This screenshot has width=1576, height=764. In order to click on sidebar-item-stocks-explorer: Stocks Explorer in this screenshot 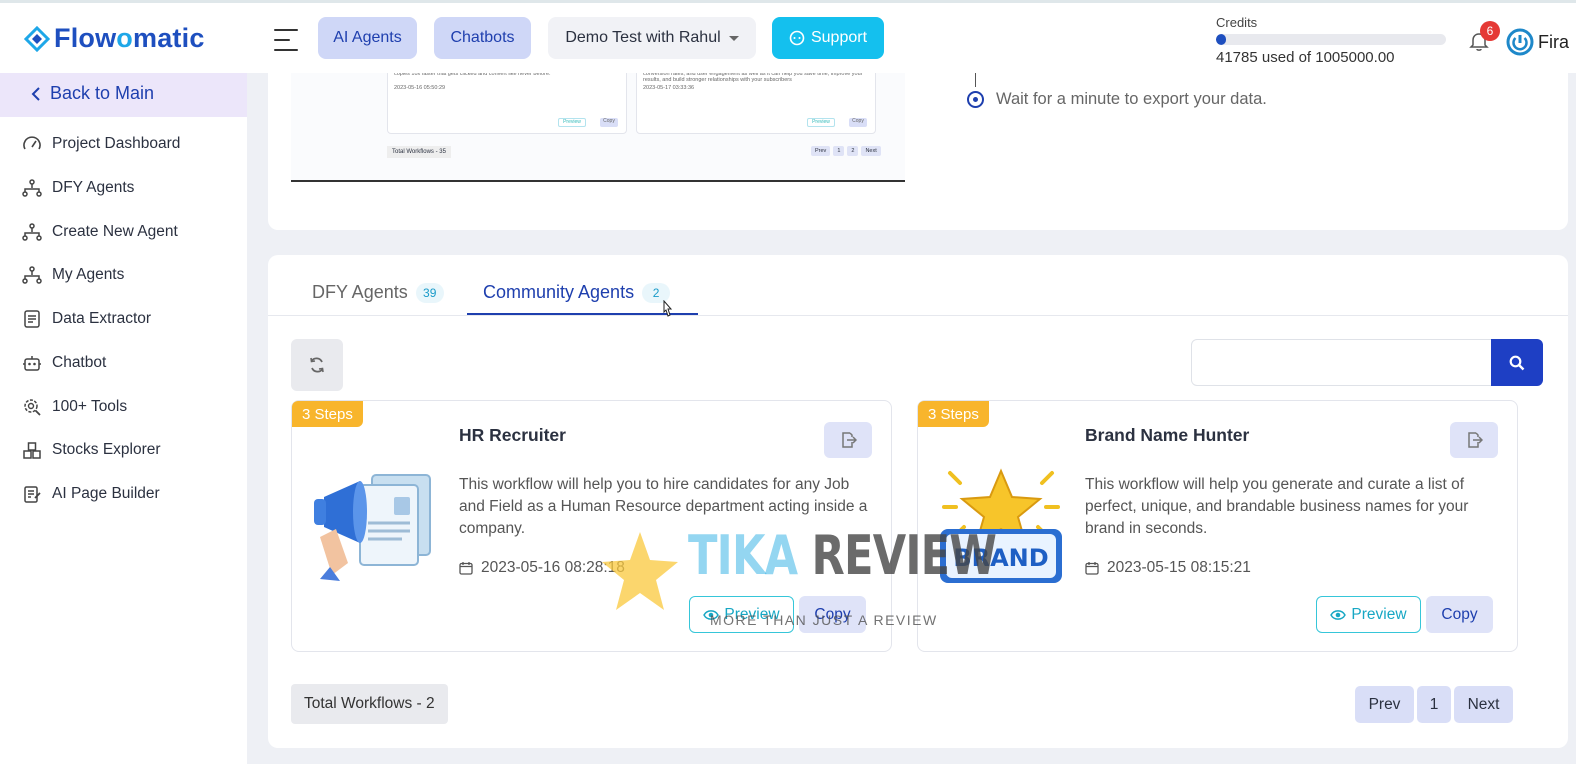, I will do `click(91, 450)`.